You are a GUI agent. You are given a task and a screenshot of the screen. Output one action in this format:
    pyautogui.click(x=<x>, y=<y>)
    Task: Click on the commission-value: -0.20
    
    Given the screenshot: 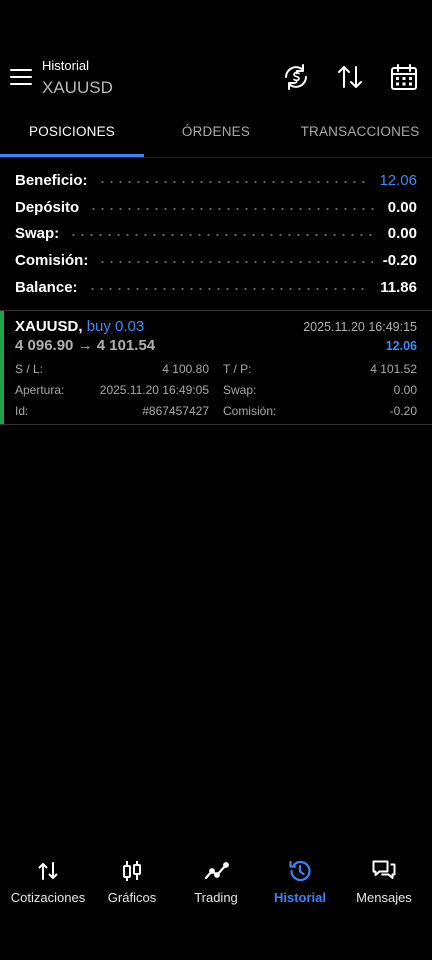 What is the action you would take?
    pyautogui.click(x=403, y=411)
    